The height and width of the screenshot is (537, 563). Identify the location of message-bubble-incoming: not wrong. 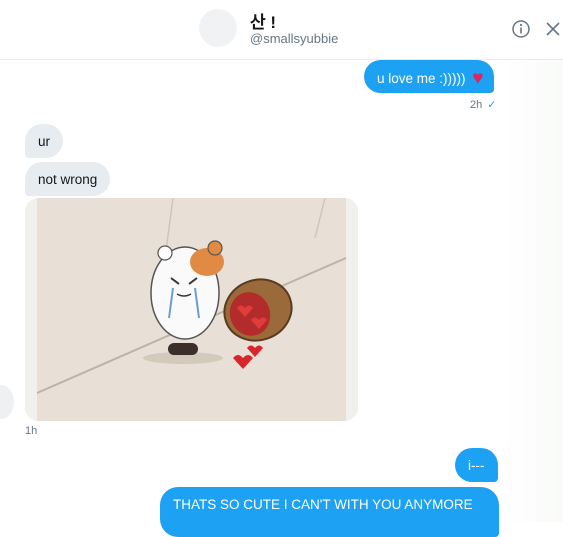
(68, 179).